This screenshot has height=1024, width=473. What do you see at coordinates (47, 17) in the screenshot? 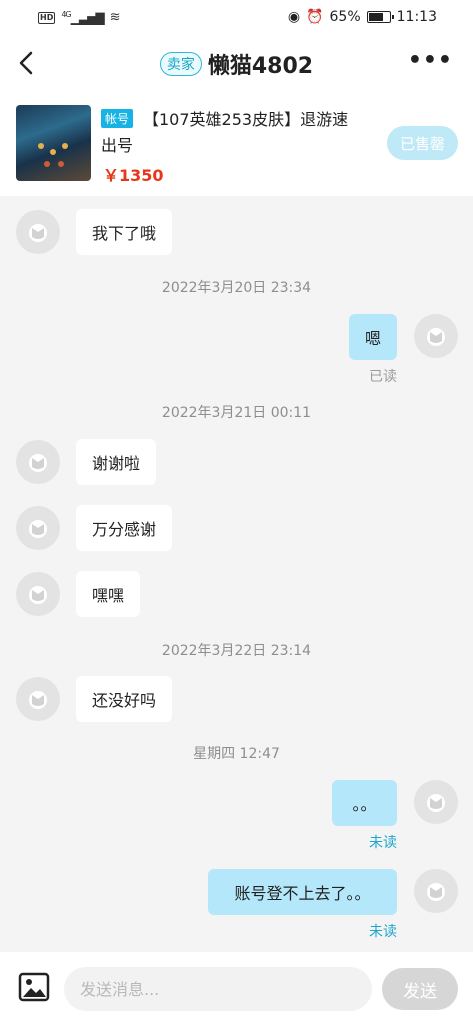
I see `hd-indicator: HD` at bounding box center [47, 17].